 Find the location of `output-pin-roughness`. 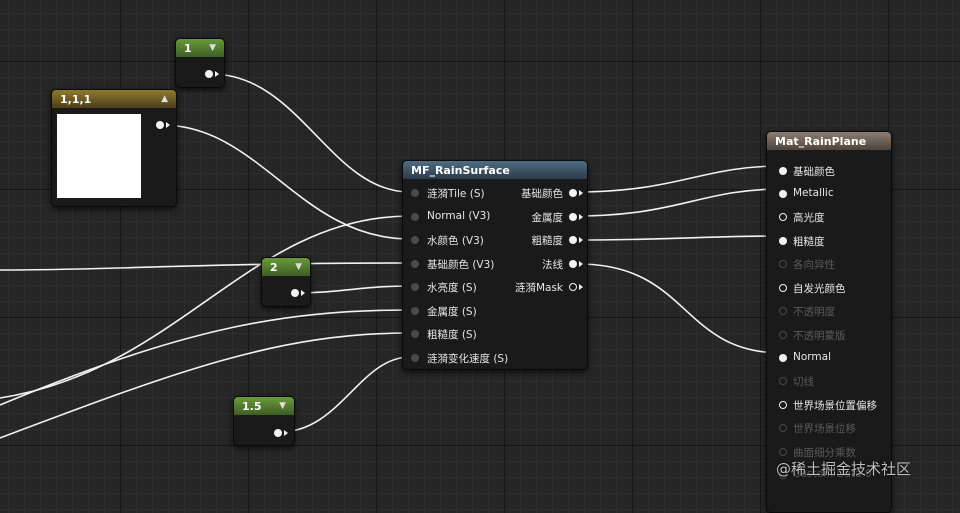

output-pin-roughness is located at coordinates (573, 240).